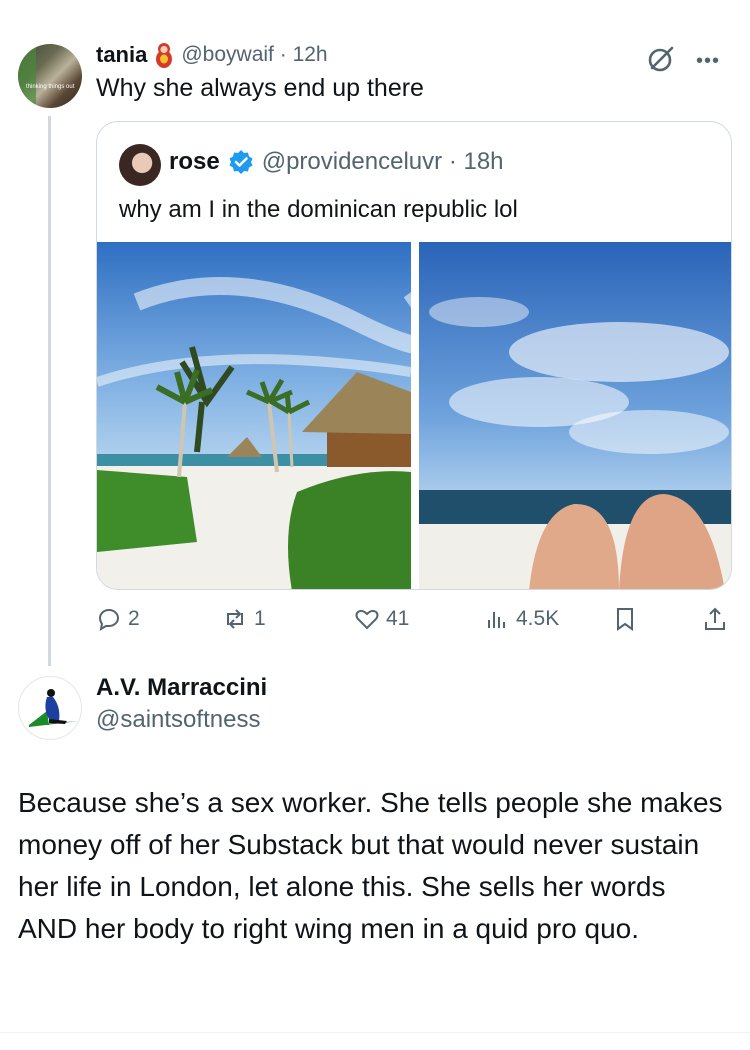 This screenshot has width=750, height=1050. I want to click on tweet-text: Why she always end up there, so click(260, 88).